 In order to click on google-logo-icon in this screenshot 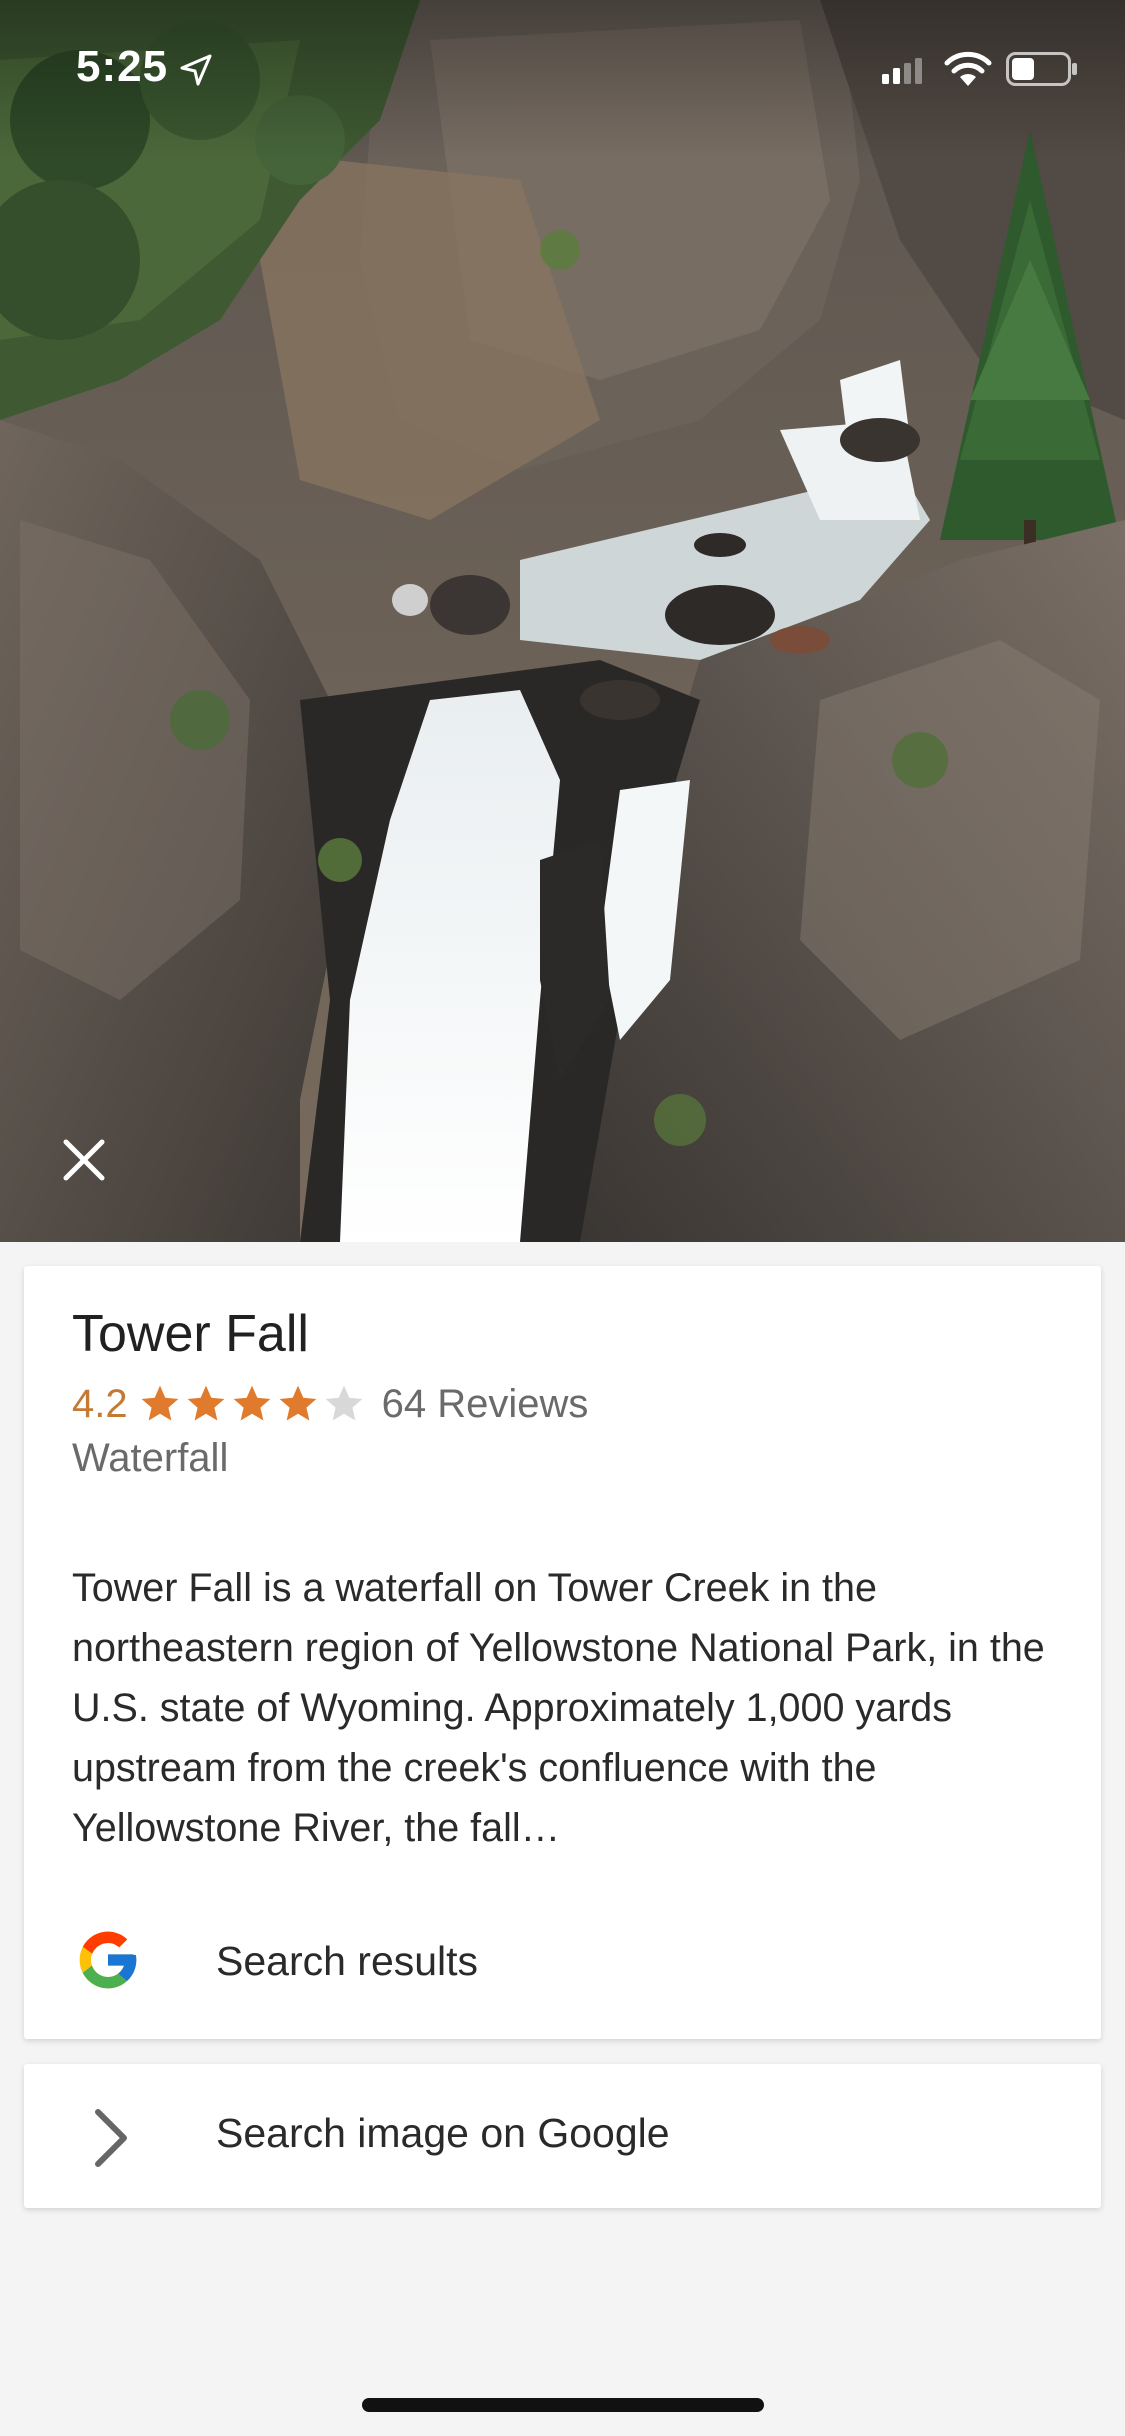, I will do `click(108, 1960)`.